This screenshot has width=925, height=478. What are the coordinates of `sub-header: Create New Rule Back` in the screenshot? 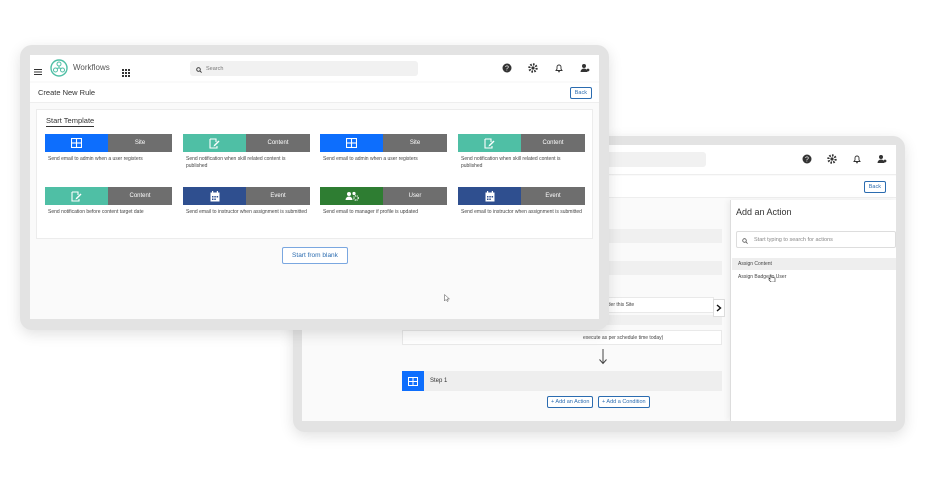 It's located at (314, 93).